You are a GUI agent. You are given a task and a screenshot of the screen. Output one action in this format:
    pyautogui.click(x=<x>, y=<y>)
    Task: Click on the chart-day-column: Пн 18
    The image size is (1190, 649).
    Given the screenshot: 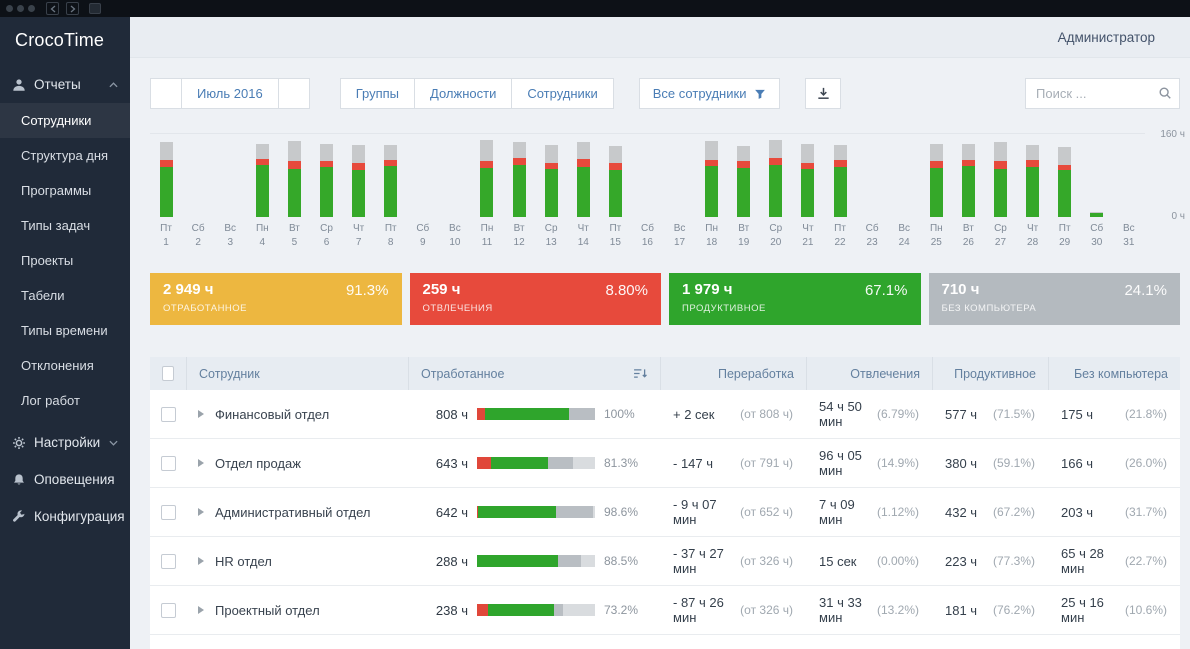 What is the action you would take?
    pyautogui.click(x=712, y=191)
    